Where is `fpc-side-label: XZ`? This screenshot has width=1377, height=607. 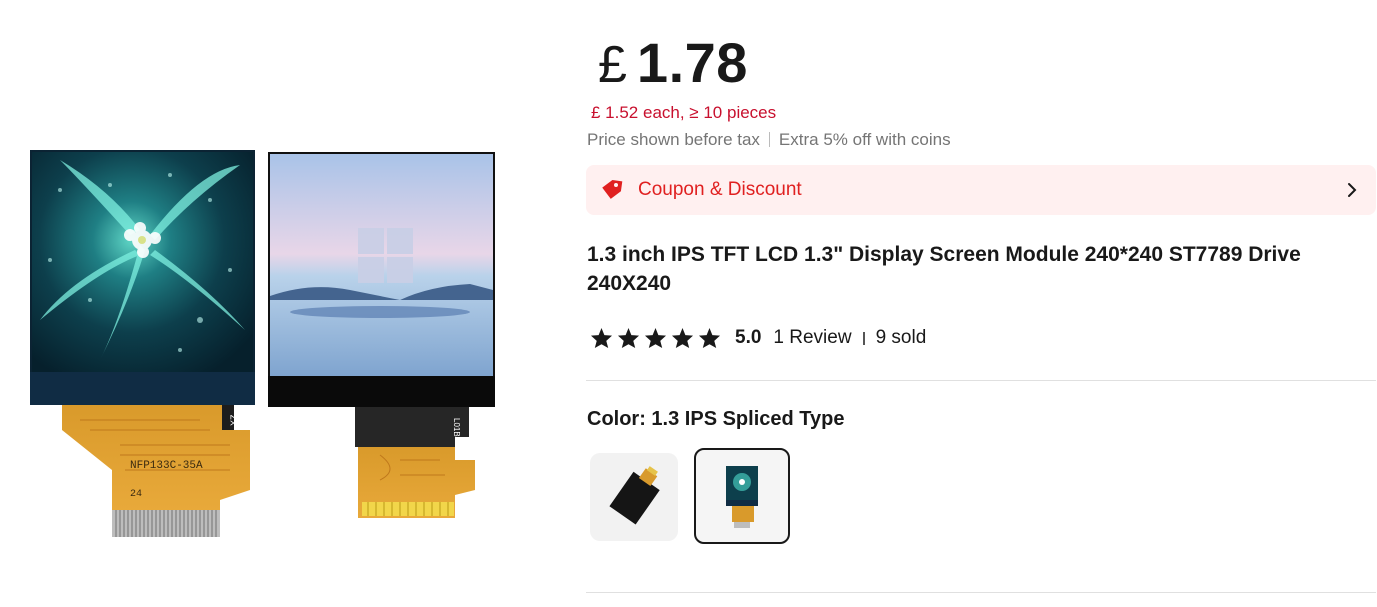 fpc-side-label: XZ is located at coordinates (234, 420).